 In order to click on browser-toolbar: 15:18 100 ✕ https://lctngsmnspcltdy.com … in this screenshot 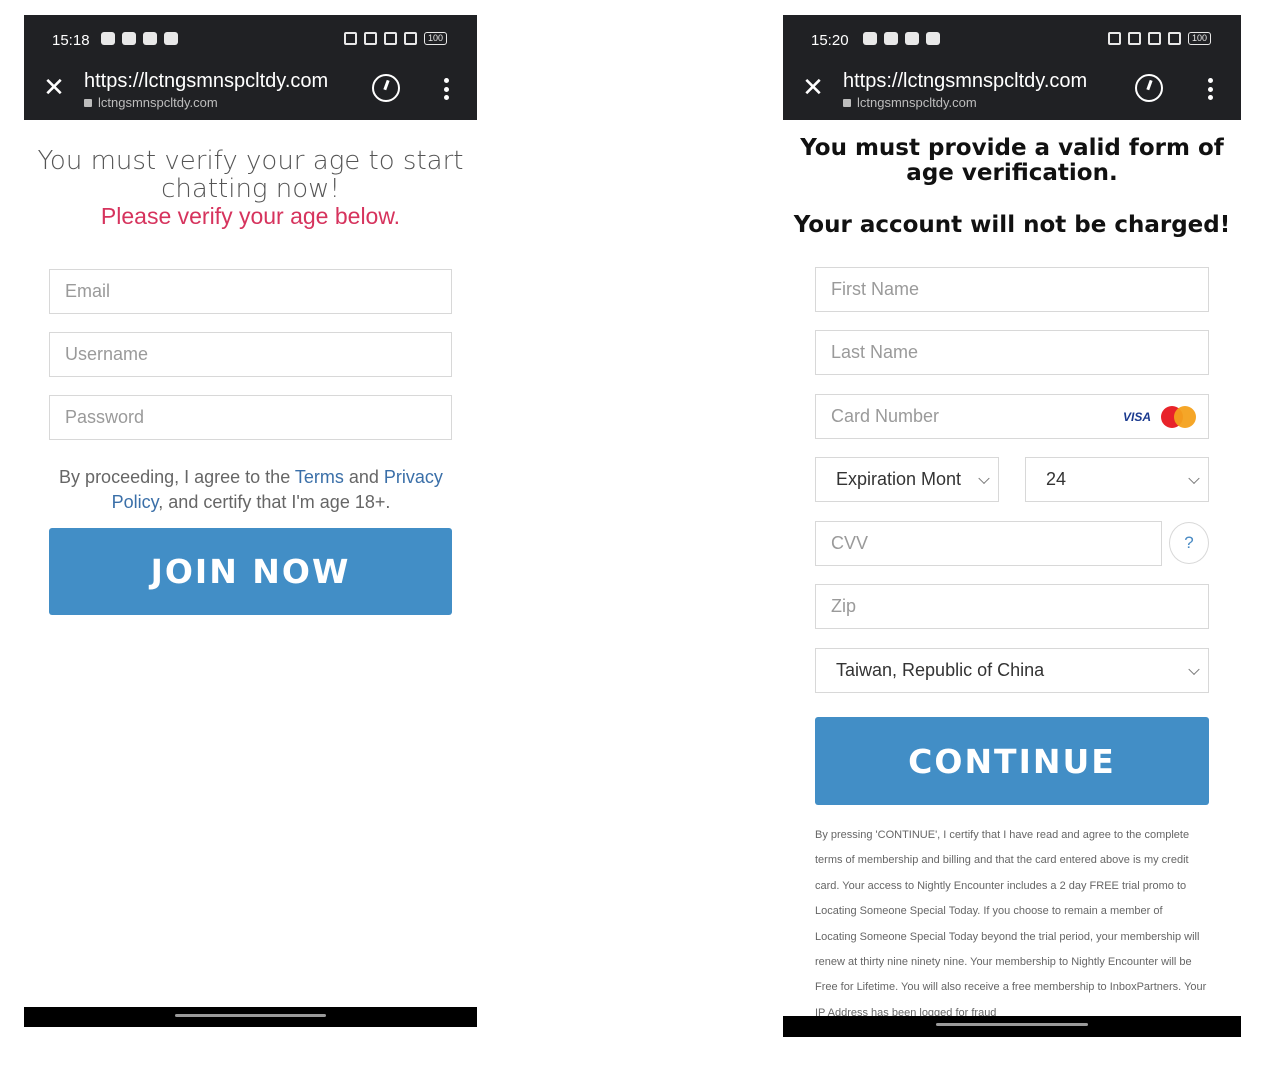, I will do `click(250, 67)`.